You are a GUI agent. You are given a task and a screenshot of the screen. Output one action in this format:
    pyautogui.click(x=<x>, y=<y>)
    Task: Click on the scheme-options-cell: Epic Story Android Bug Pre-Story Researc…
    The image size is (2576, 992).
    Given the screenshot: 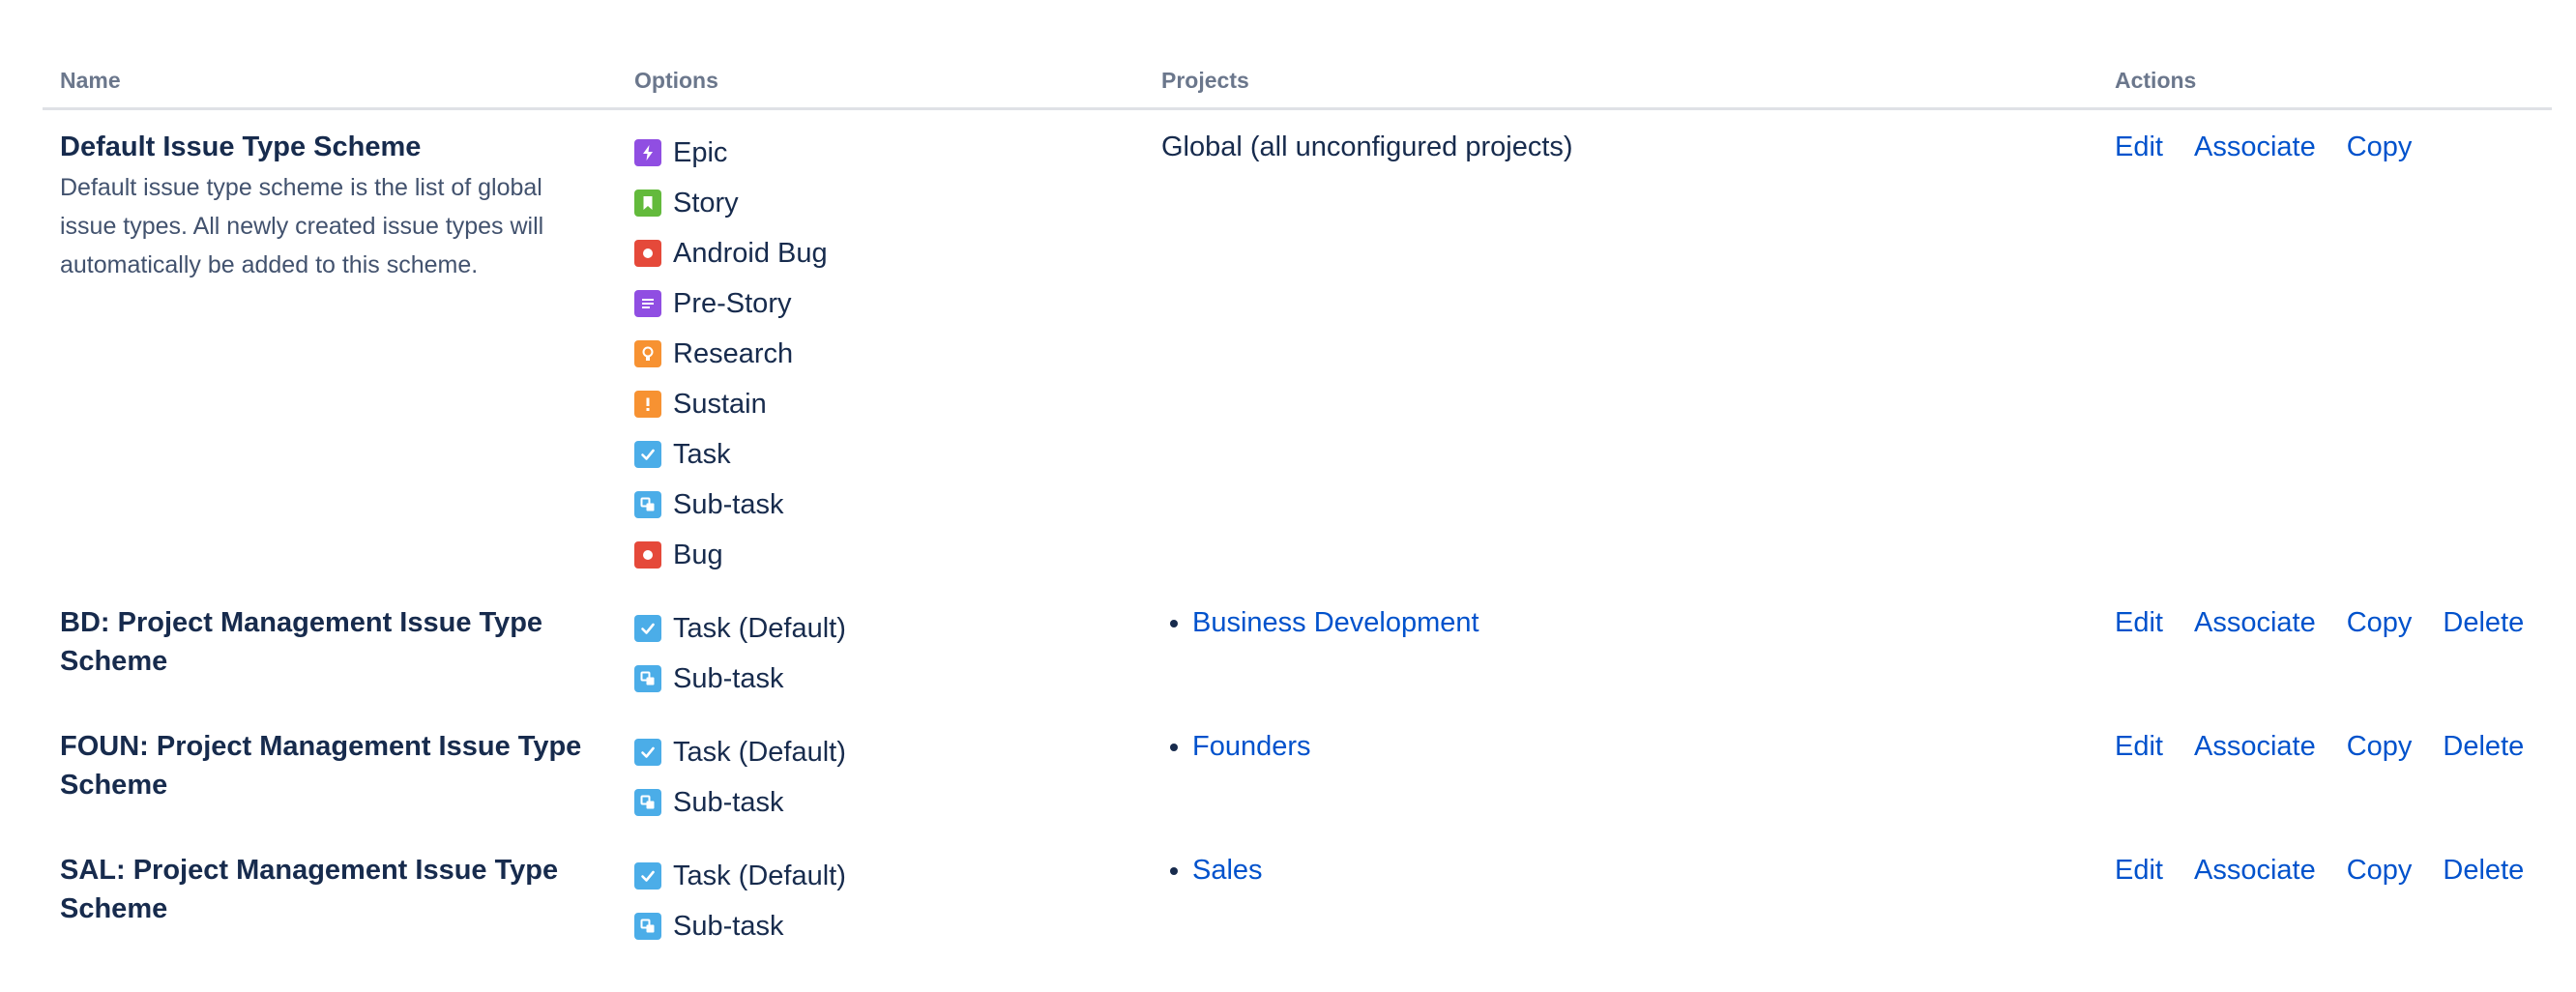 What is the action you would take?
    pyautogui.click(x=880, y=352)
    